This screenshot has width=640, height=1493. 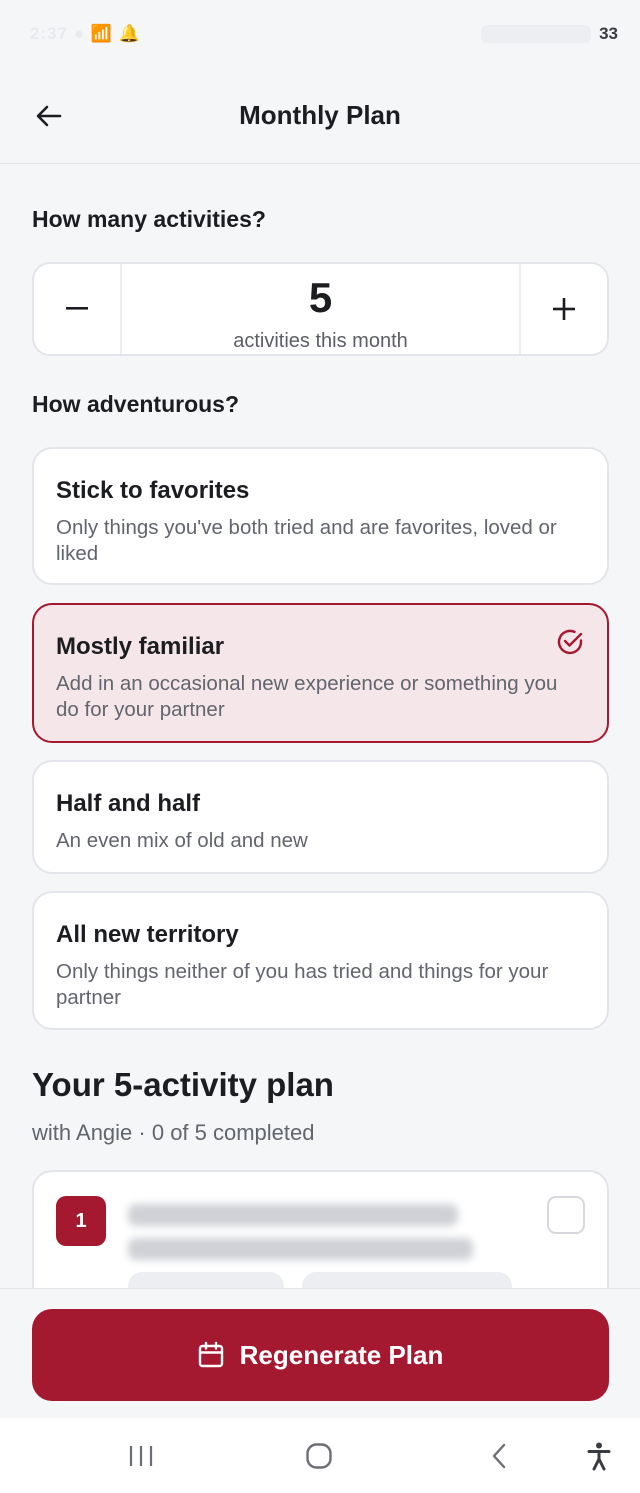 What do you see at coordinates (173, 1132) in the screenshot?
I see `plan-subtitle: with Angie · 0 of 5 completed` at bounding box center [173, 1132].